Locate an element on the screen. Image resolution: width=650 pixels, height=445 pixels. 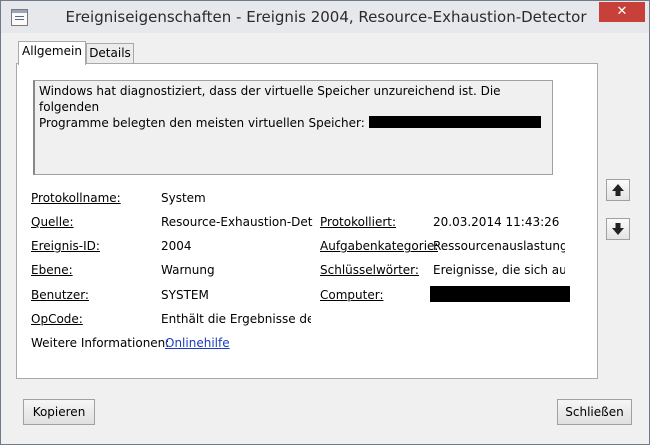
schluesselwoerter-value: Ereignisse, die sich auf d is located at coordinates (499, 270).